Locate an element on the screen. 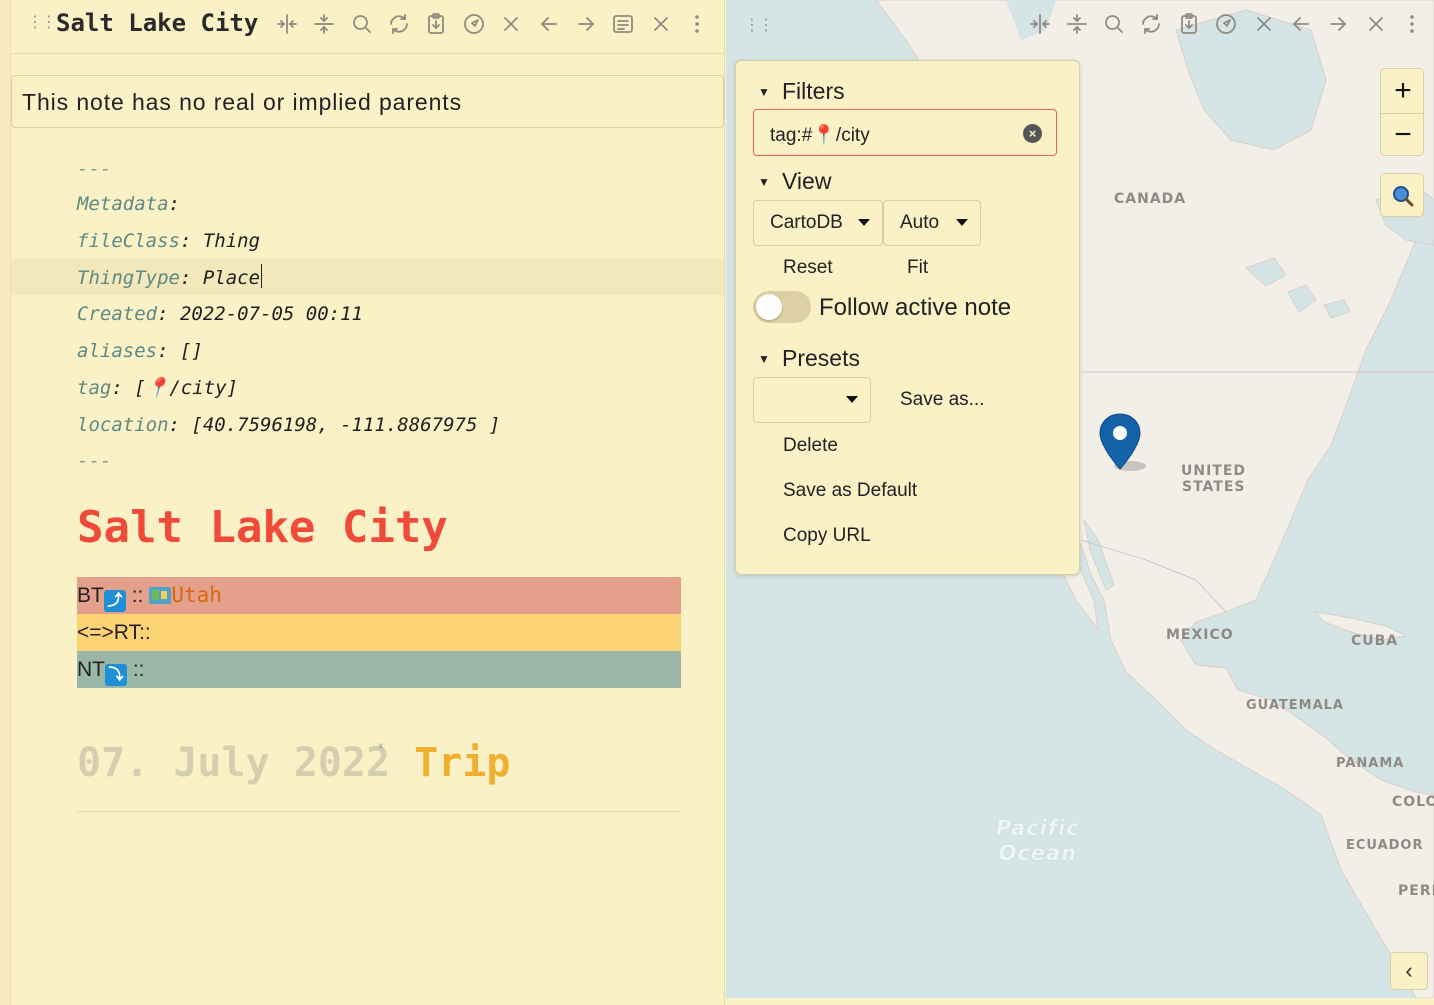 This screenshot has width=1434, height=1005. fit-button: Fit is located at coordinates (917, 268).